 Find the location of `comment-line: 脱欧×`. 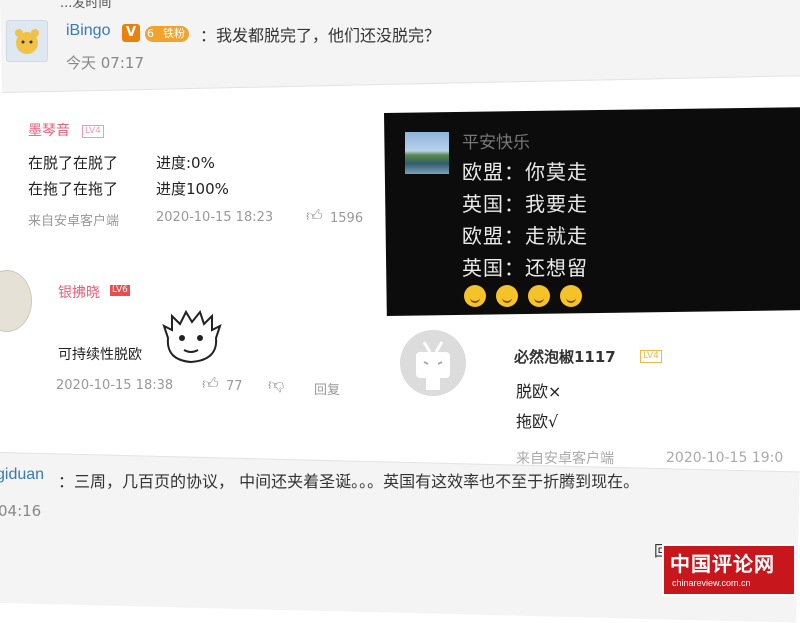

comment-line: 脱欧× is located at coordinates (539, 391).